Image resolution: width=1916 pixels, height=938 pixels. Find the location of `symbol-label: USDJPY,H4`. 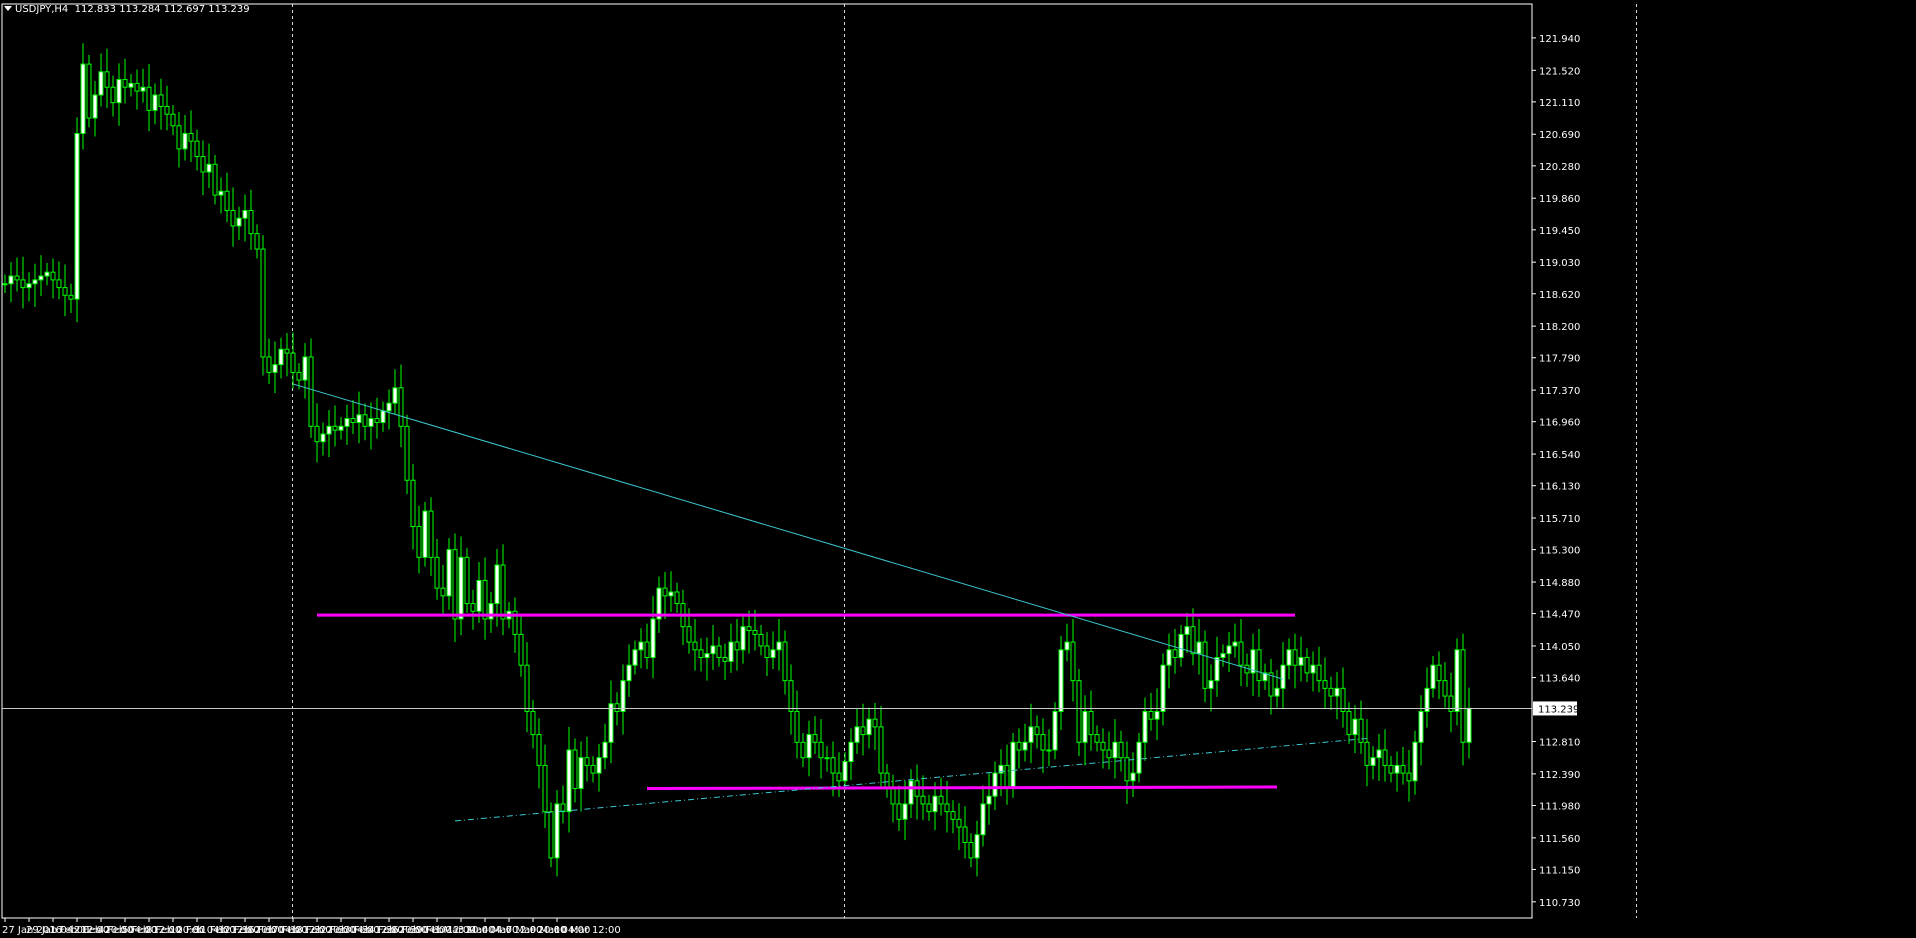

symbol-label: USDJPY,H4 is located at coordinates (42, 9).